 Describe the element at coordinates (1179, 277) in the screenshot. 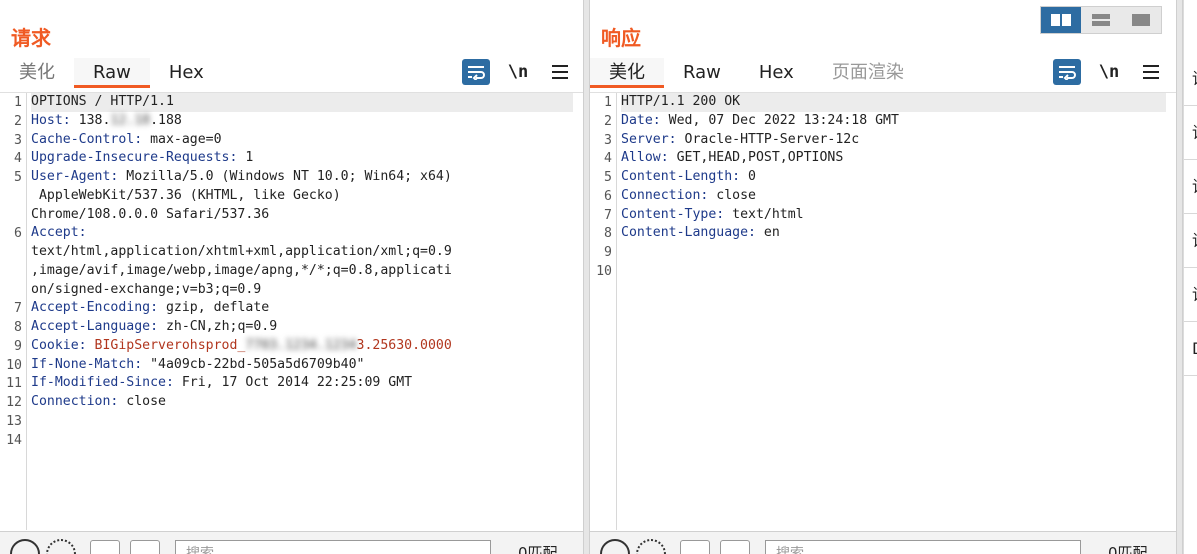

I see `side-divider` at that location.